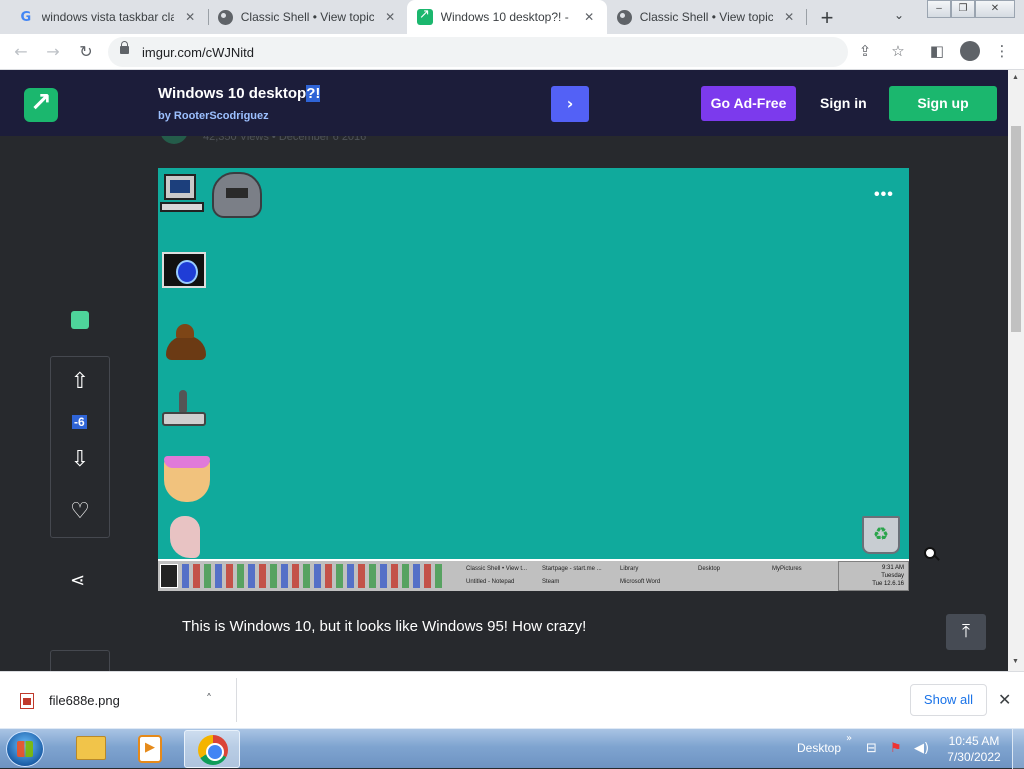 The image size is (1024, 769). I want to click on start-orb-icon, so click(25, 749).